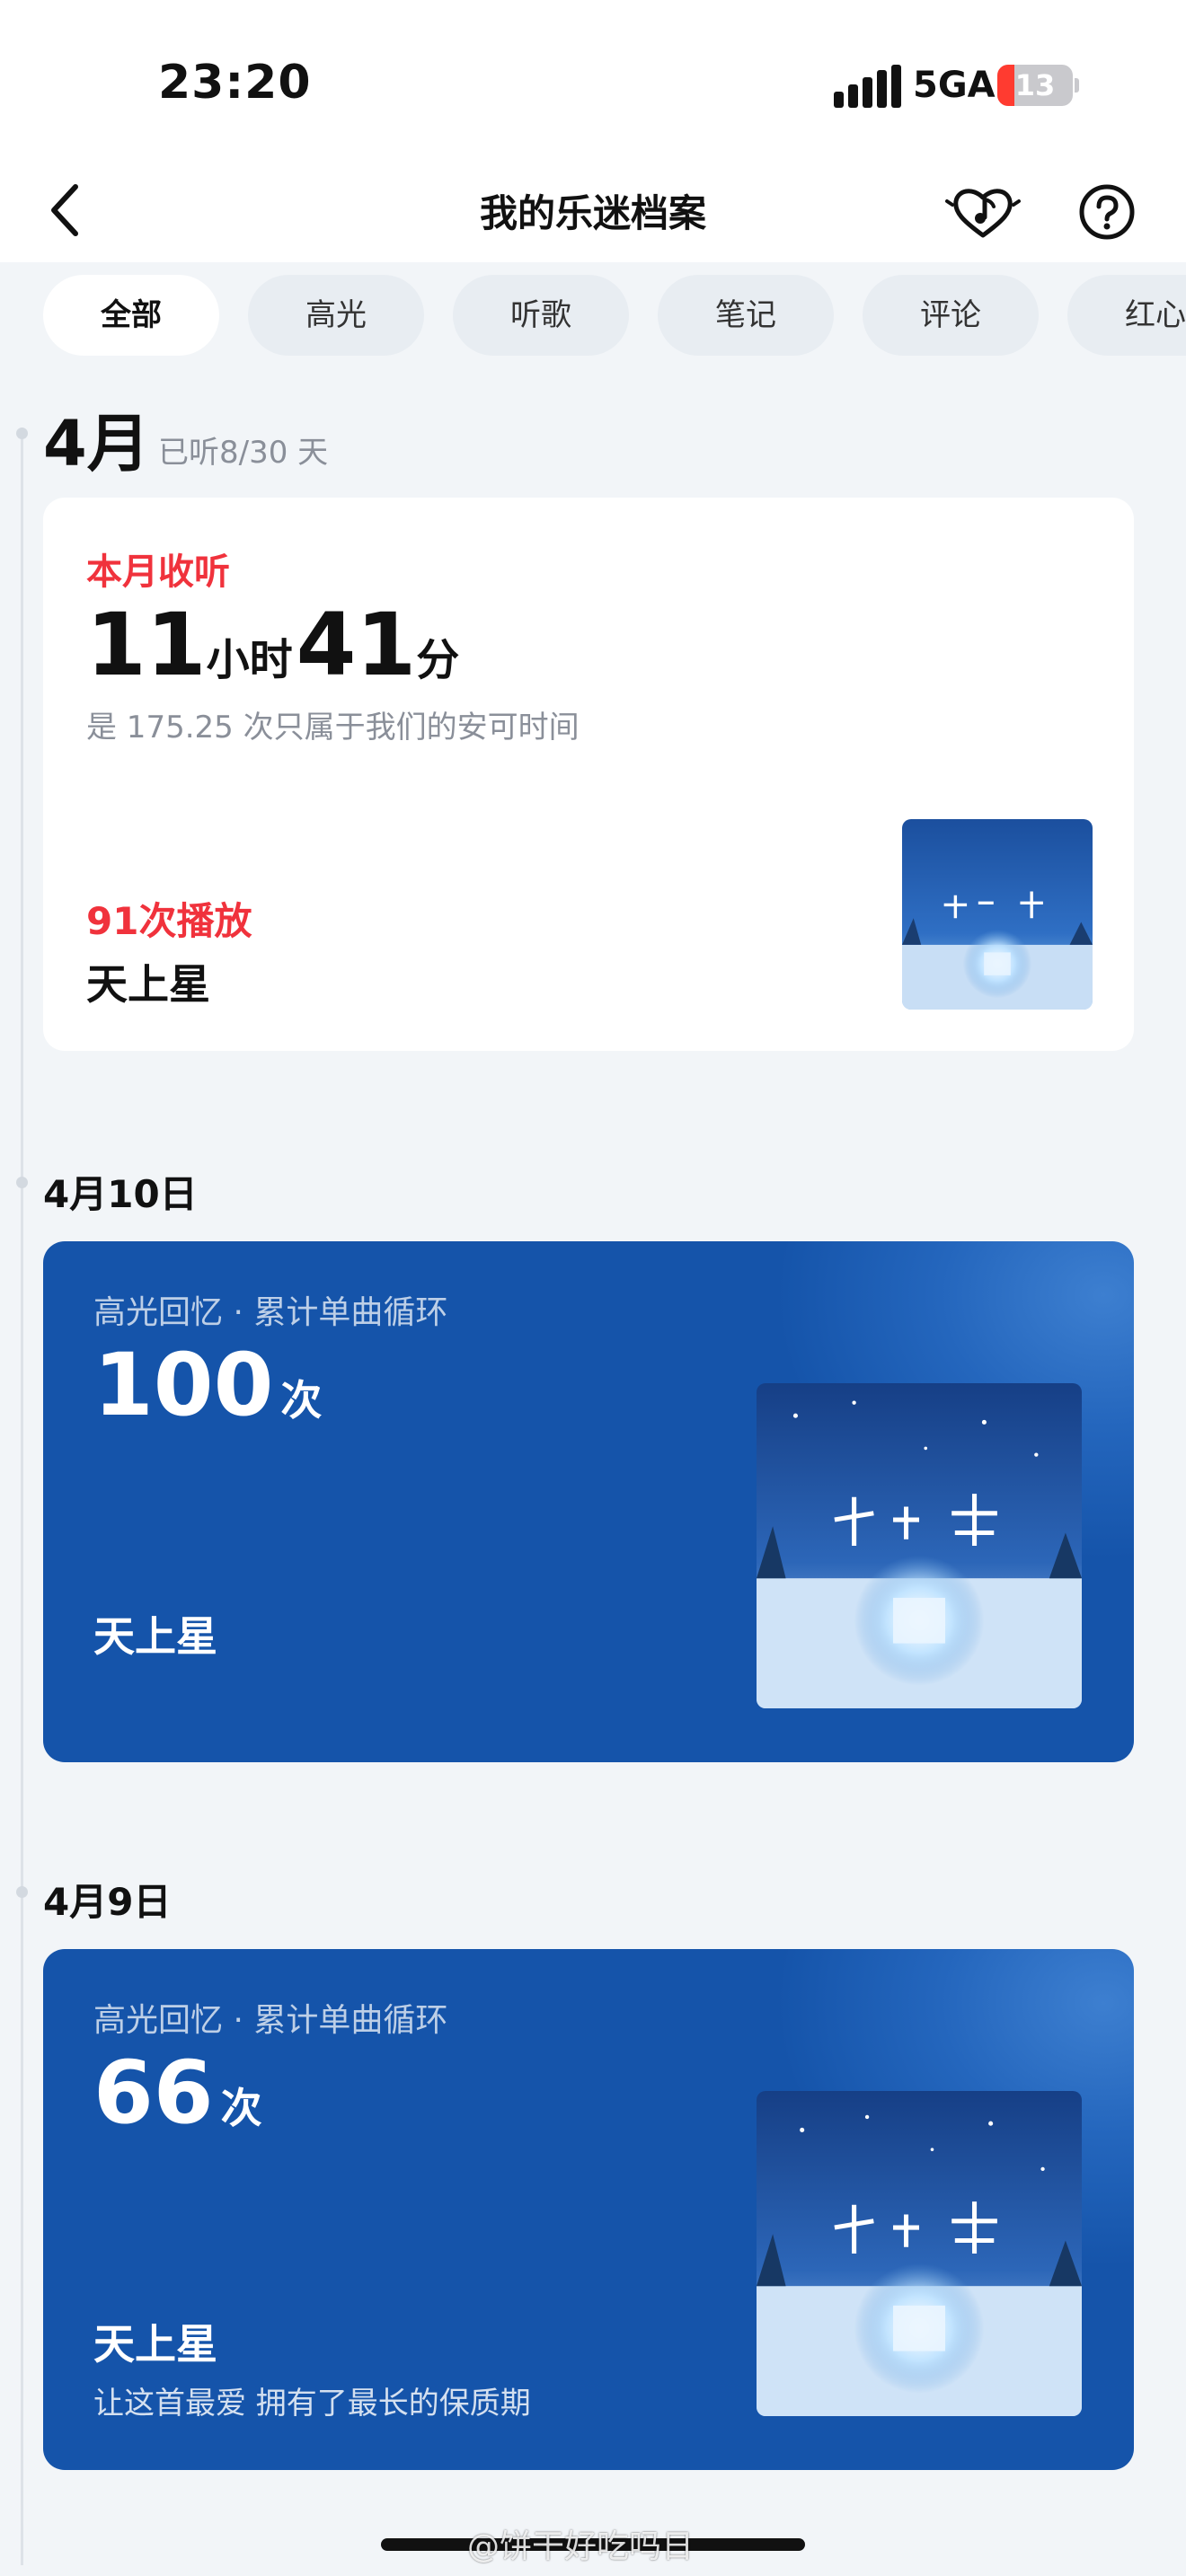  I want to click on fan-badge-button, so click(983, 212).